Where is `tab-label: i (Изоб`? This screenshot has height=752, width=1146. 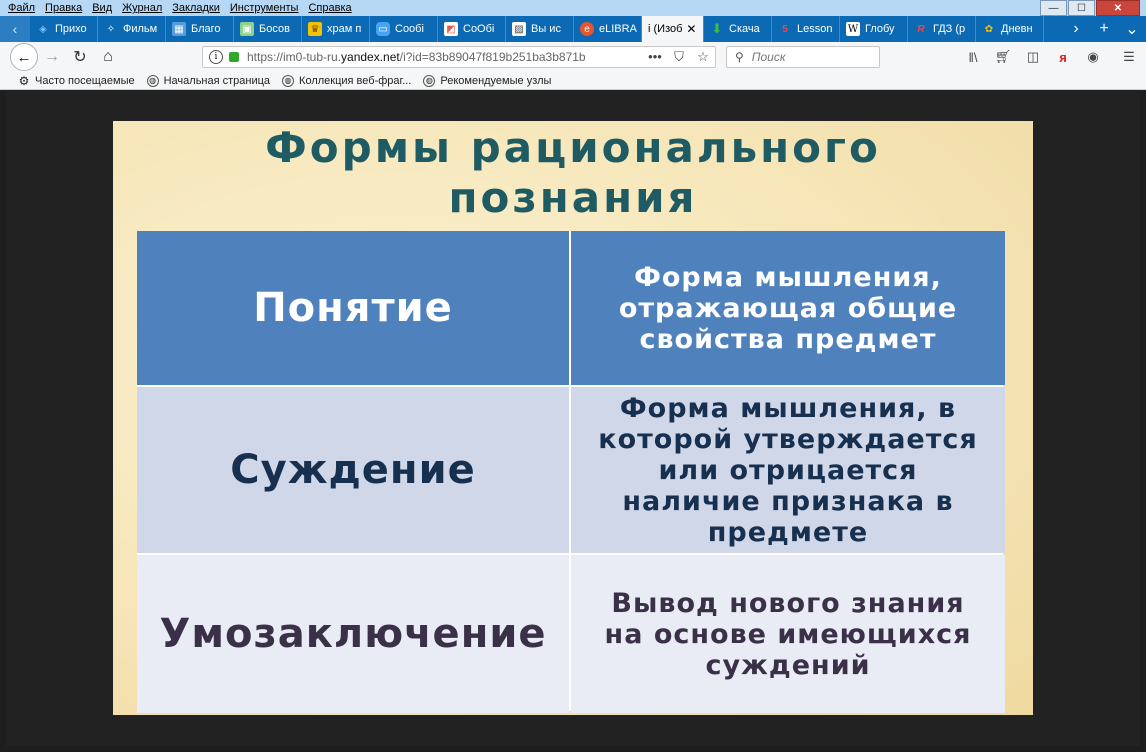 tab-label: i (Изоб is located at coordinates (665, 29).